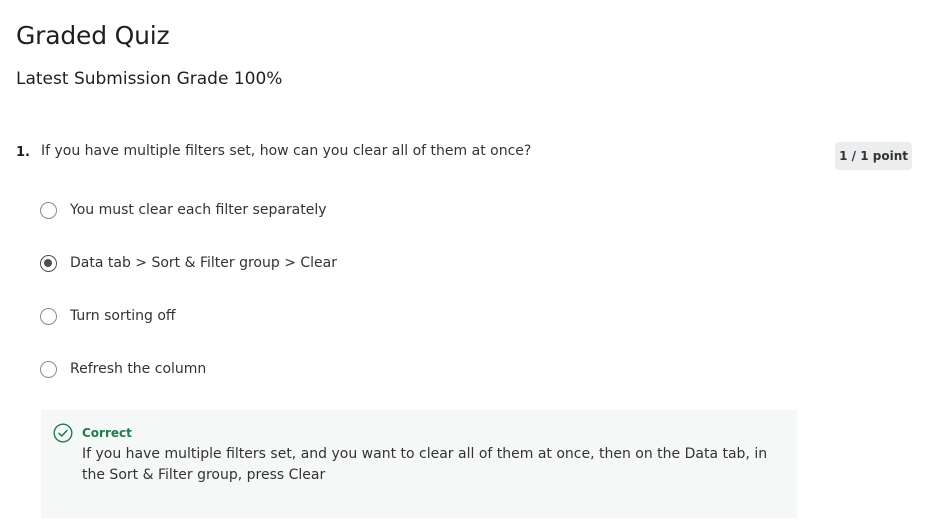 This screenshot has width=951, height=532. What do you see at coordinates (873, 156) in the screenshot?
I see `points-badge: 1 / 1 point` at bounding box center [873, 156].